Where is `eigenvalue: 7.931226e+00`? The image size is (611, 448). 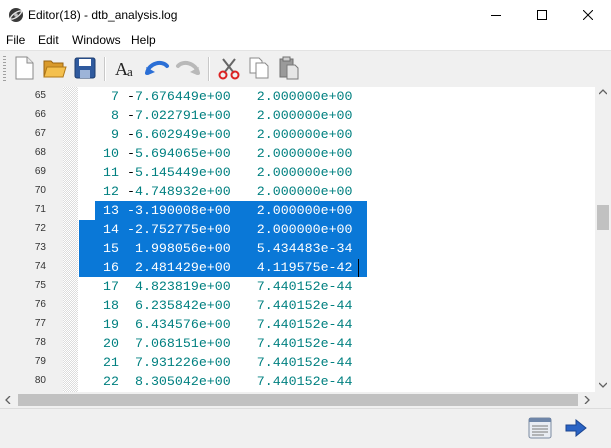
eigenvalue: 7.931226e+00 is located at coordinates (179, 362).